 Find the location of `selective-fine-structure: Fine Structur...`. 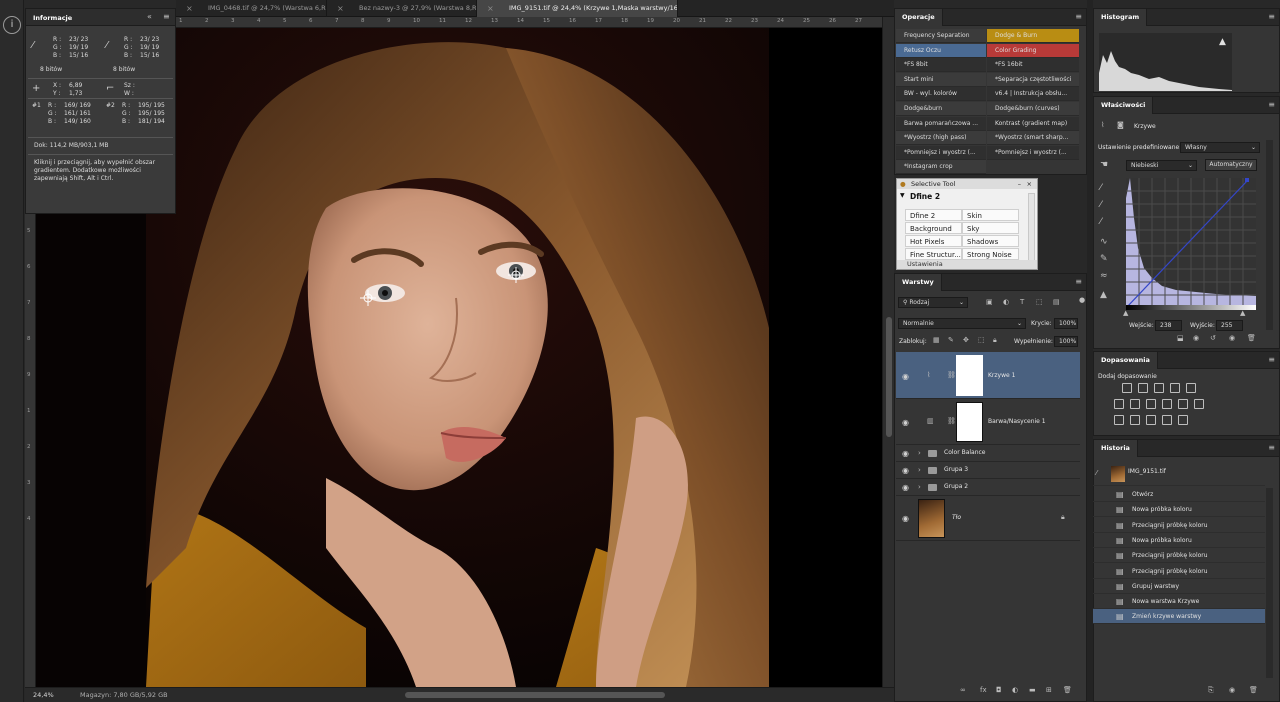

selective-fine-structure: Fine Structur... is located at coordinates (933, 254).